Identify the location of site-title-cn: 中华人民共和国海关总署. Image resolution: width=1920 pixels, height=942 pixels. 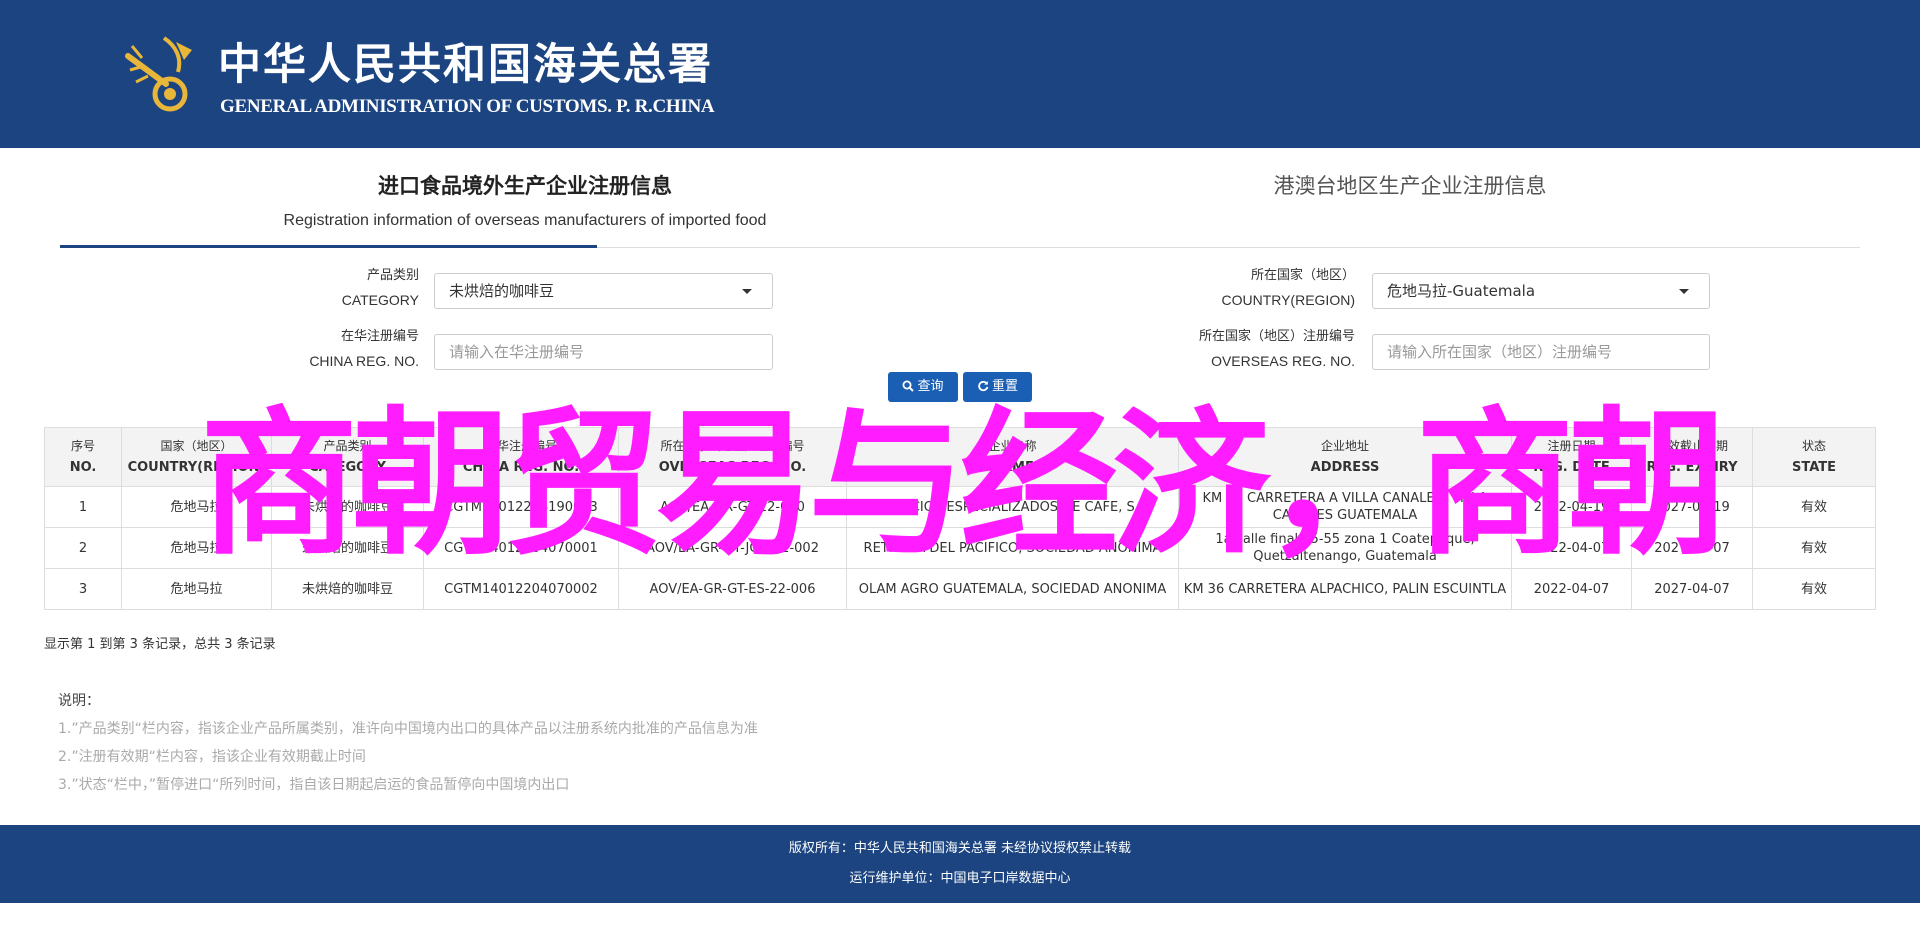
(465, 65).